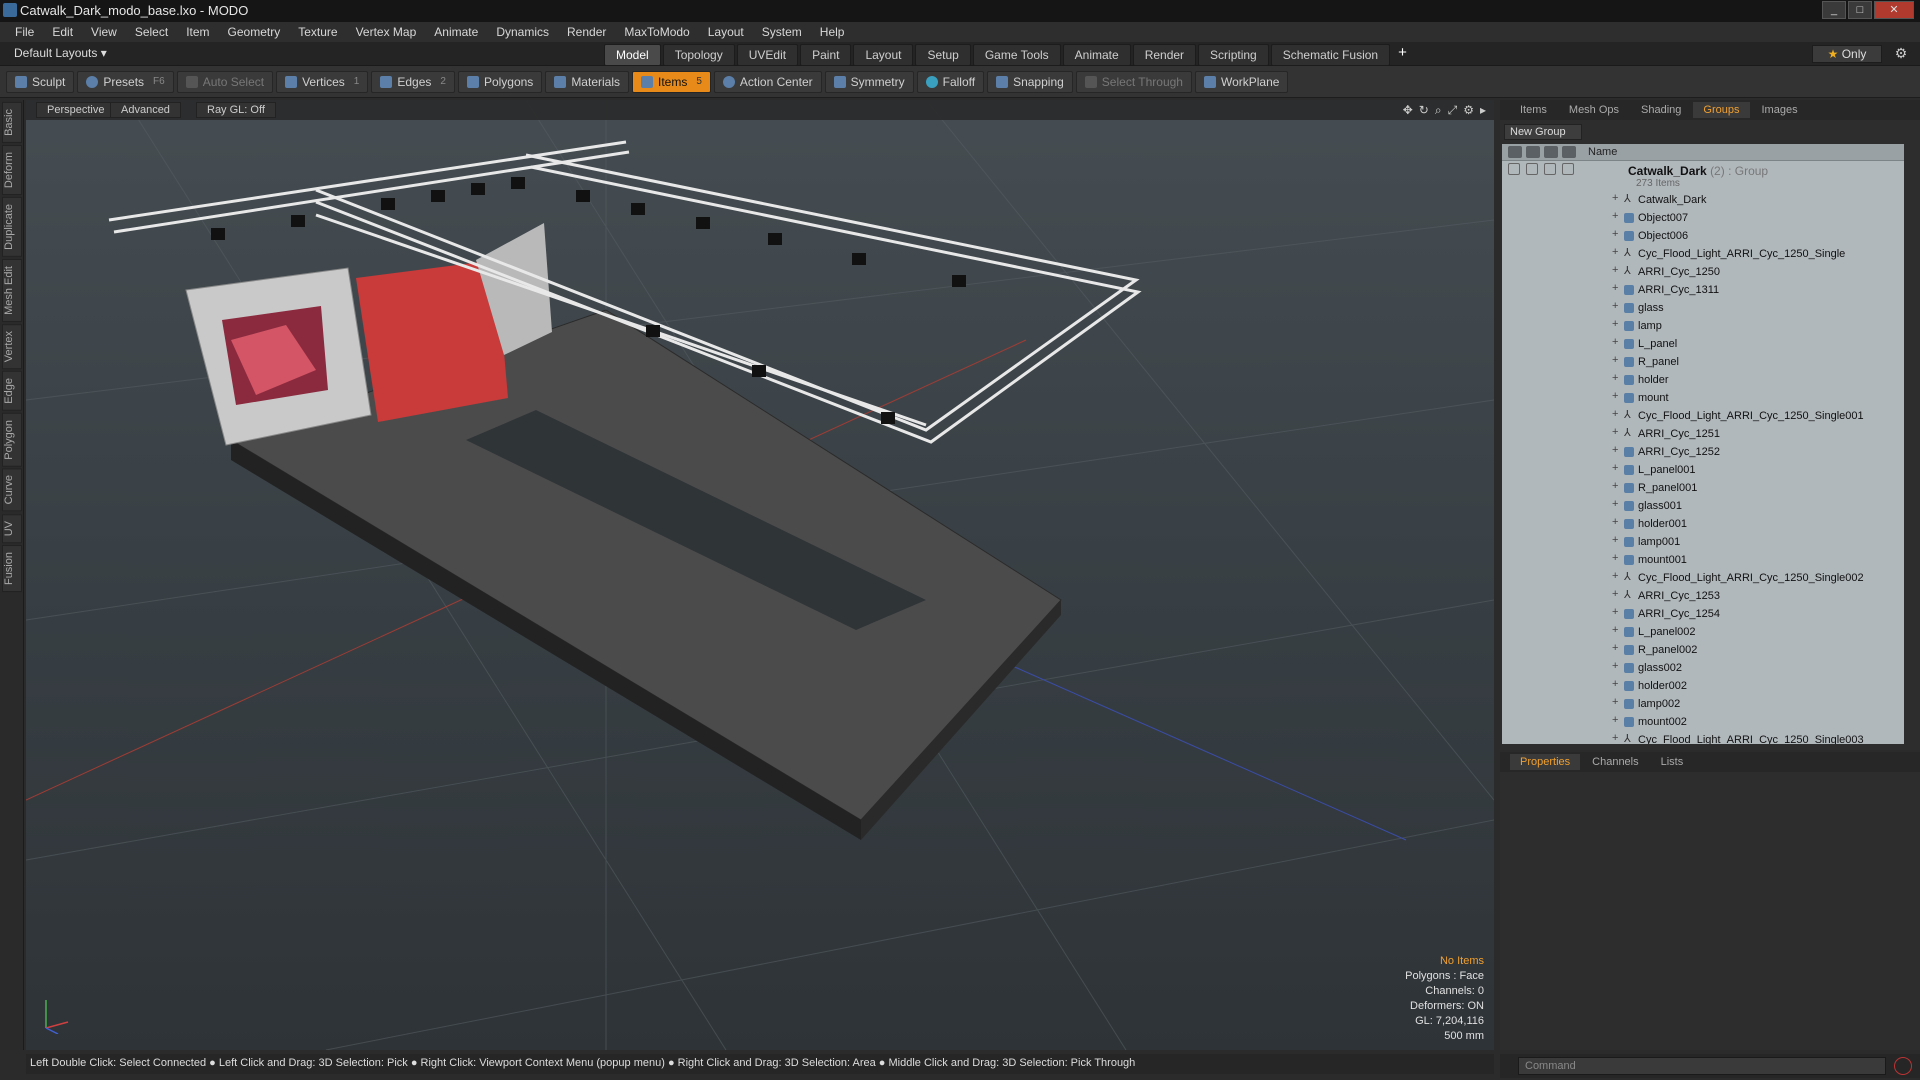 This screenshot has width=1920, height=1080. What do you see at coordinates (1860, 10) in the screenshot?
I see `maximize-button: □` at bounding box center [1860, 10].